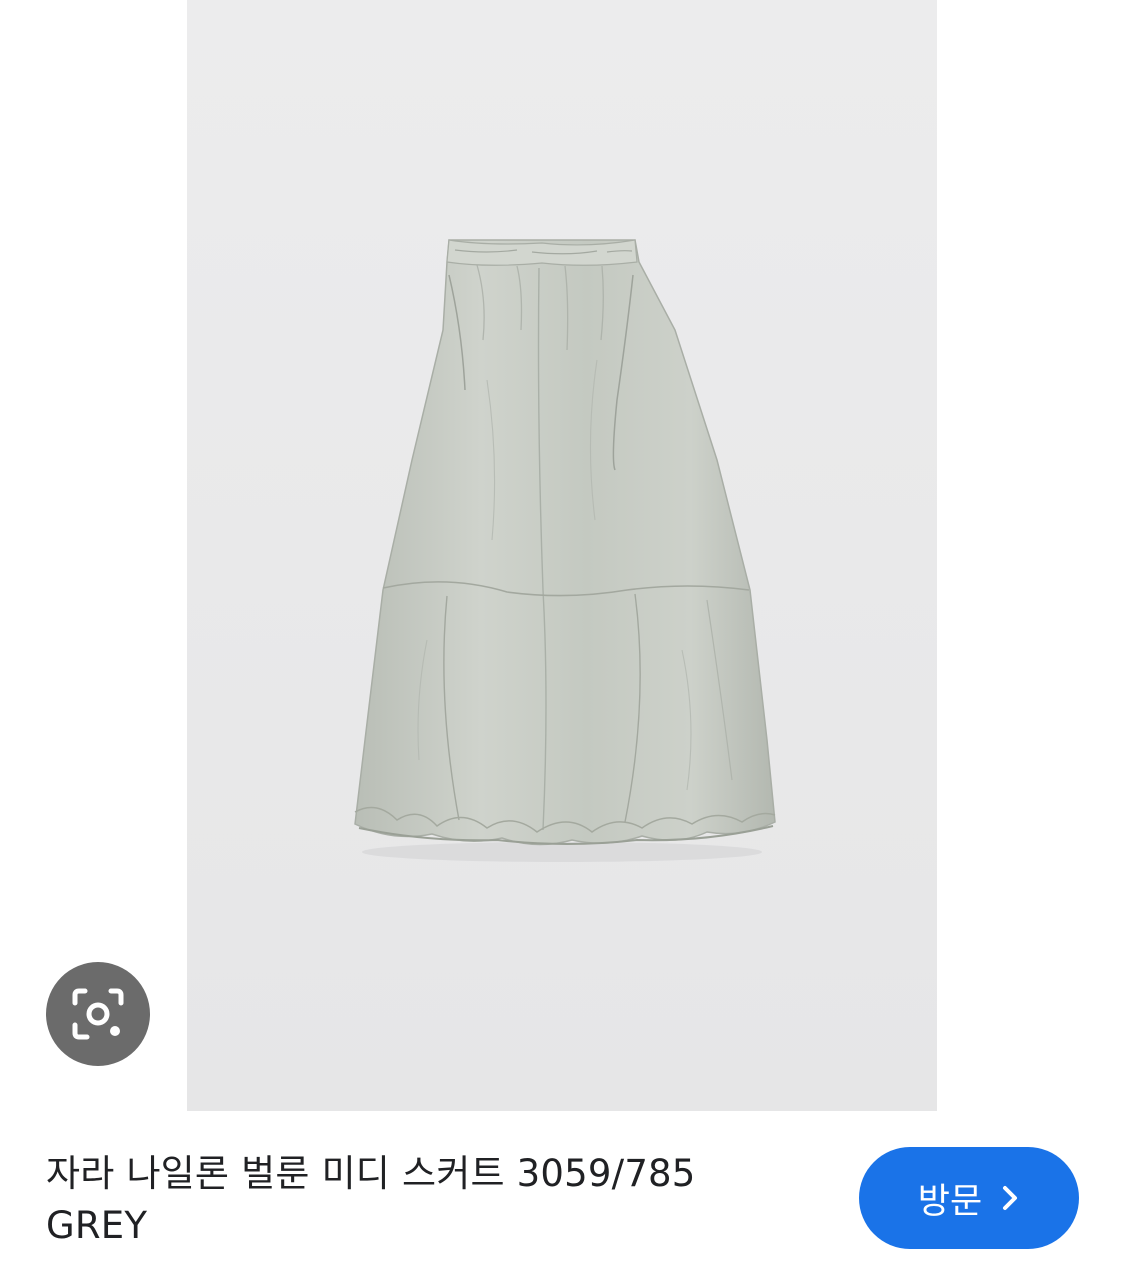 Image resolution: width=1125 pixels, height=1263 pixels. I want to click on google-lens-button, so click(98, 1014).